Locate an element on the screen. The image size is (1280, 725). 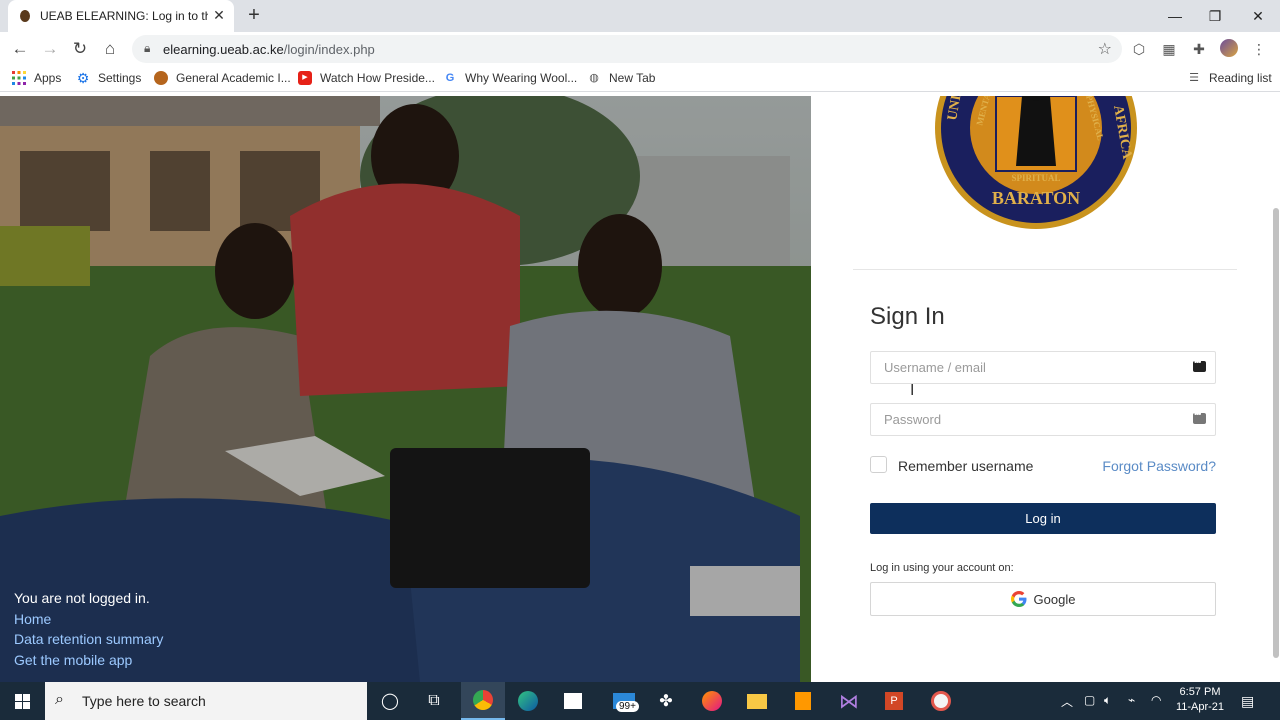
bookmark-apps: Apps is located at coordinates (36, 78).